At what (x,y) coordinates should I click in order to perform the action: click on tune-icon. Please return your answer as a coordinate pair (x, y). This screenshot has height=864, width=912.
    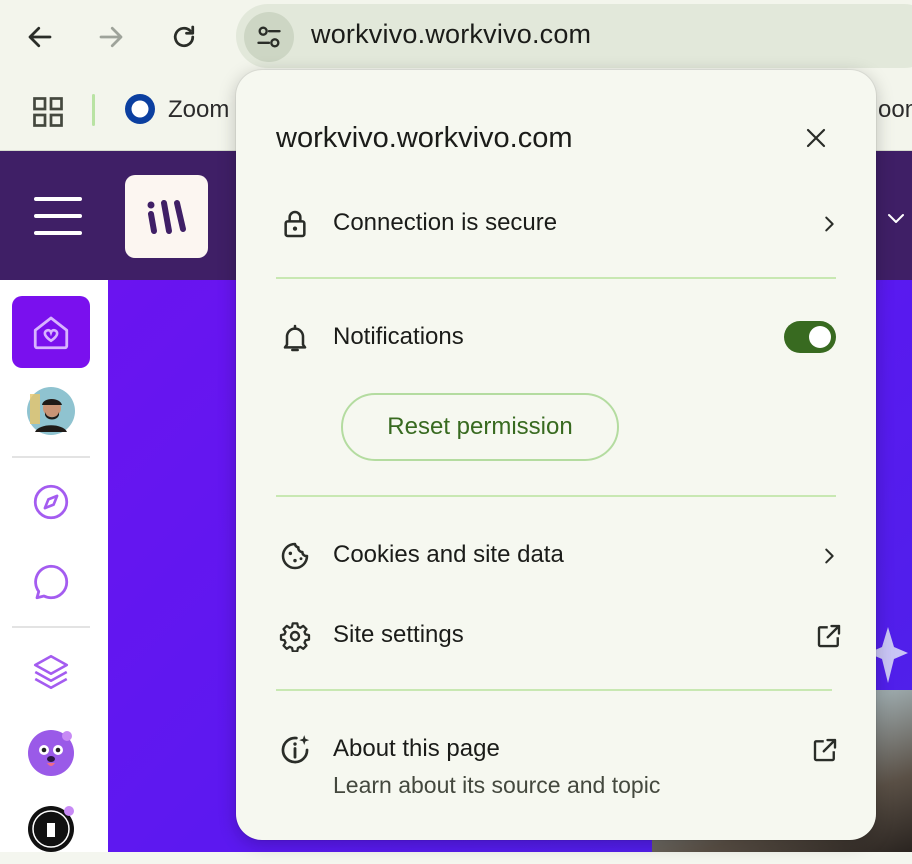
    Looking at the image, I should click on (269, 37).